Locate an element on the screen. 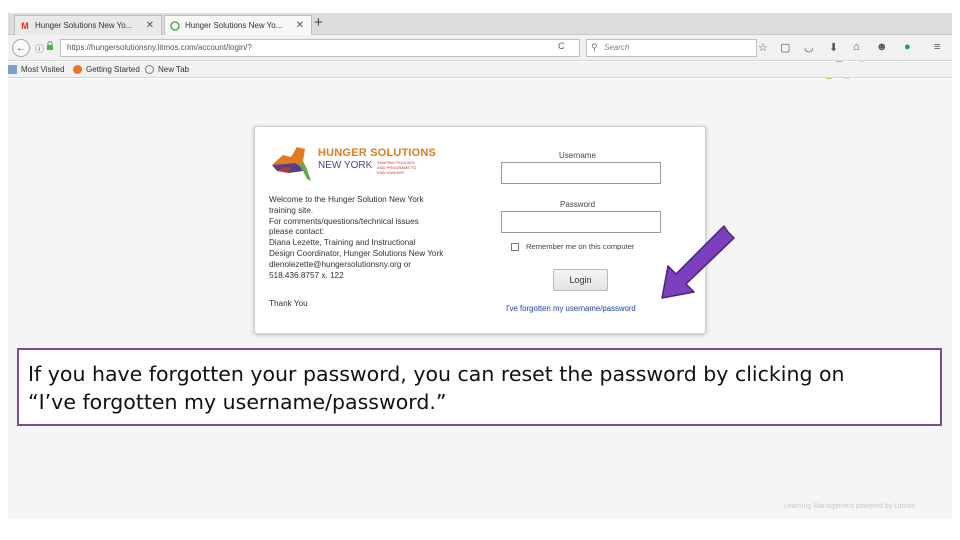  welcome-line: Welcome to the Hunger Solution New York is located at coordinates (346, 199).